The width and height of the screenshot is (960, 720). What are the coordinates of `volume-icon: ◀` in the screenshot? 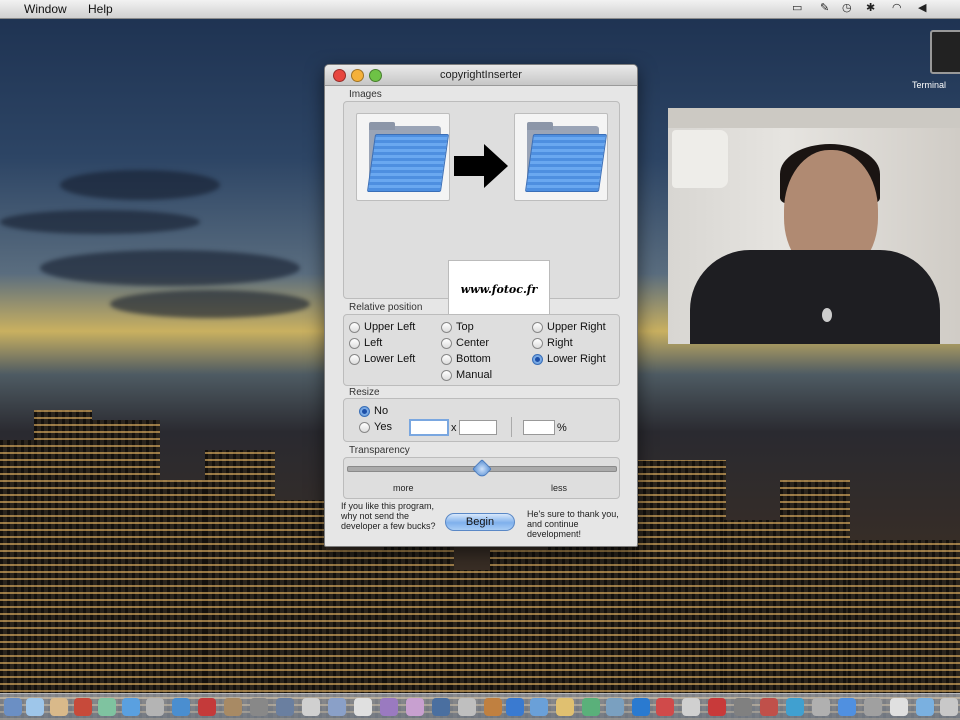 It's located at (922, 9).